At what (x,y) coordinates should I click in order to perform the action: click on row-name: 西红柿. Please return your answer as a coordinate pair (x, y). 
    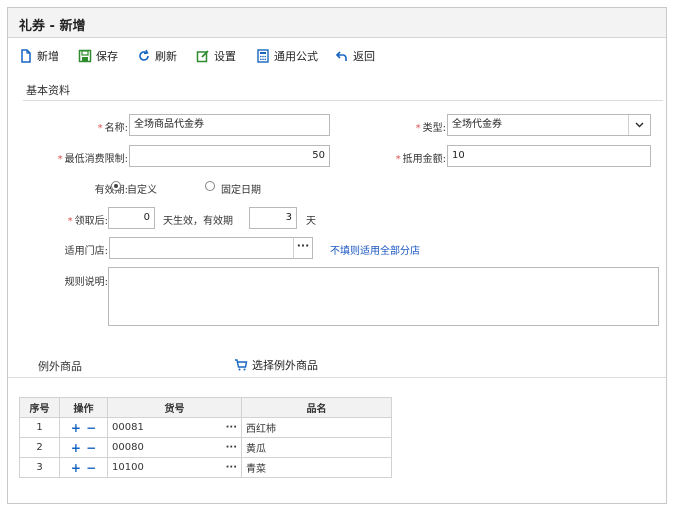
    Looking at the image, I should click on (316, 427).